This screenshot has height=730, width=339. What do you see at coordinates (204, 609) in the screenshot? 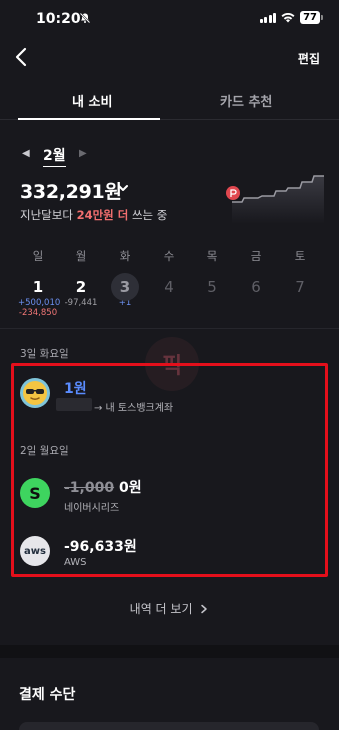
I see `chevron-right-icon` at bounding box center [204, 609].